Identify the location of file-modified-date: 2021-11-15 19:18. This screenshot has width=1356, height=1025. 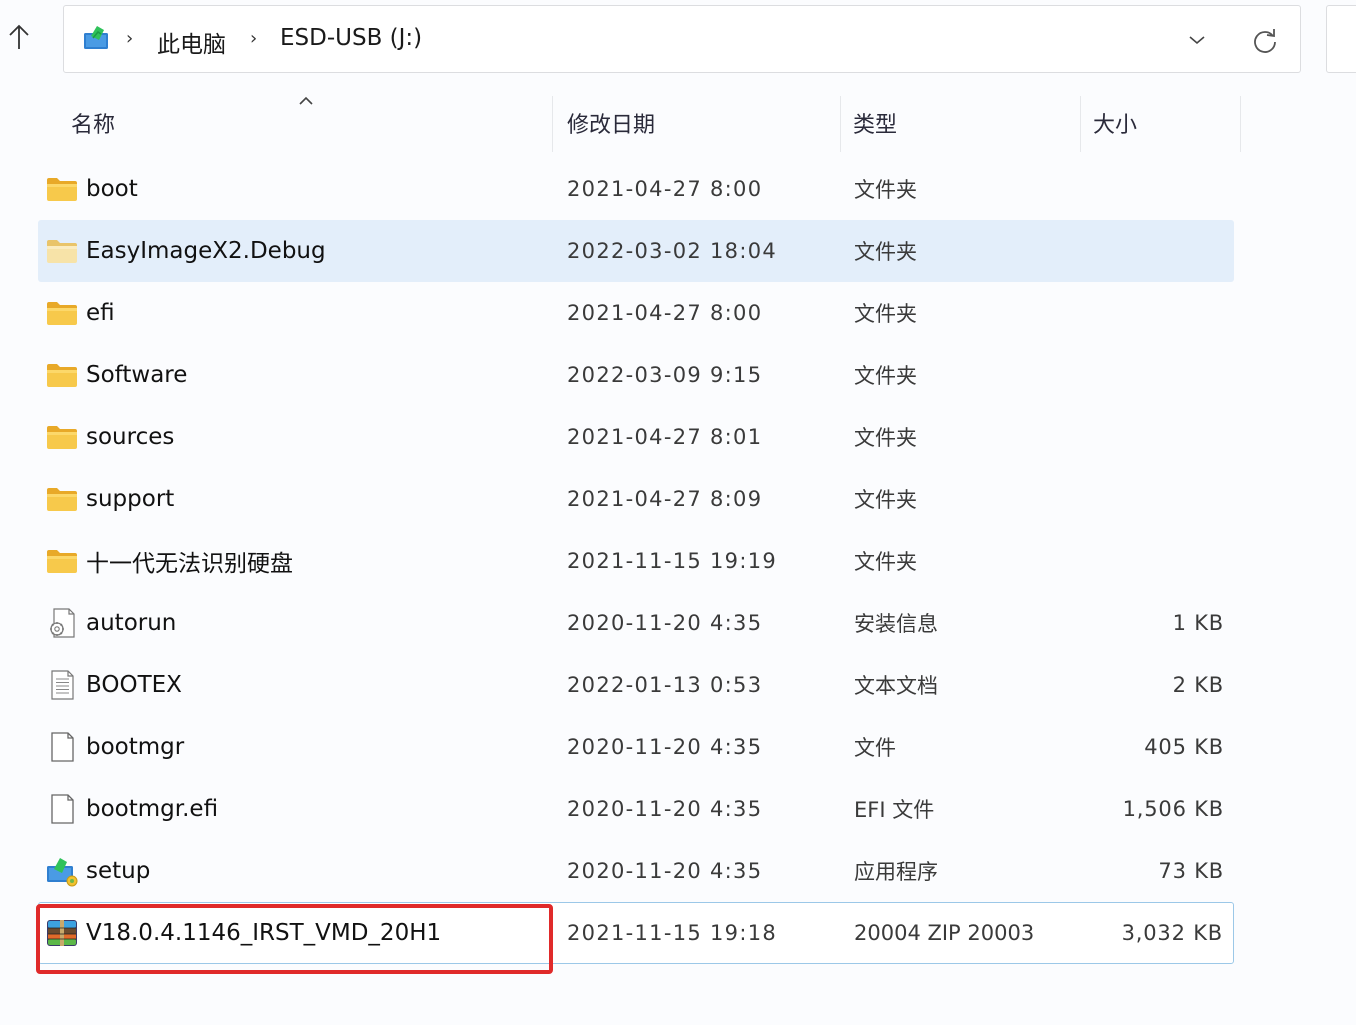
(672, 933).